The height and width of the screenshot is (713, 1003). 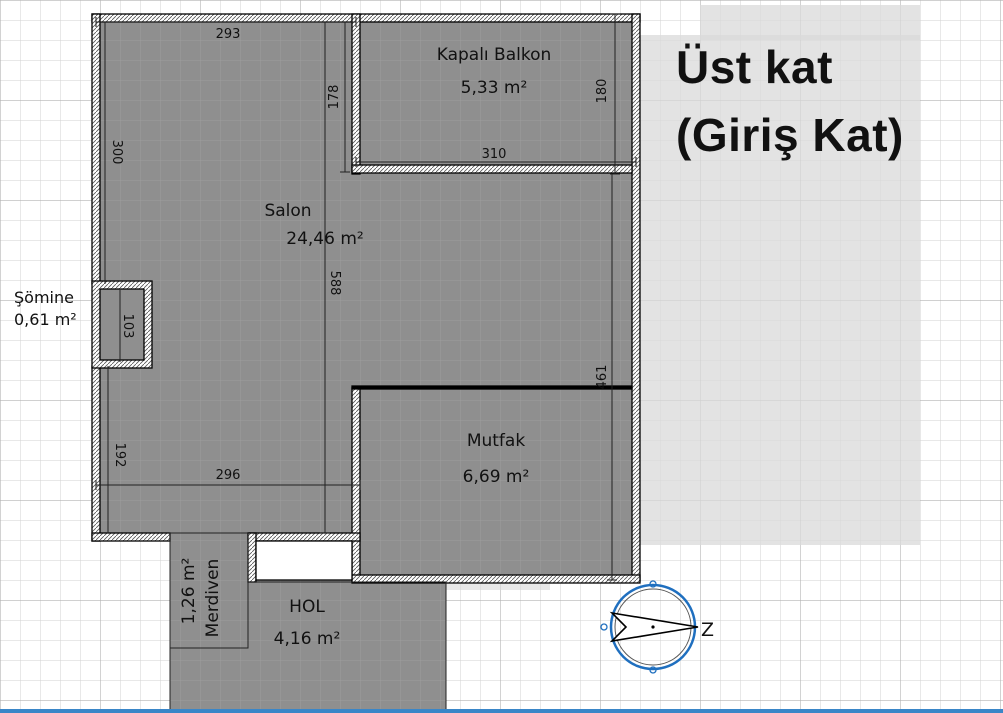 I want to click on dim-salon-lower-height: 192, so click(x=119, y=455).